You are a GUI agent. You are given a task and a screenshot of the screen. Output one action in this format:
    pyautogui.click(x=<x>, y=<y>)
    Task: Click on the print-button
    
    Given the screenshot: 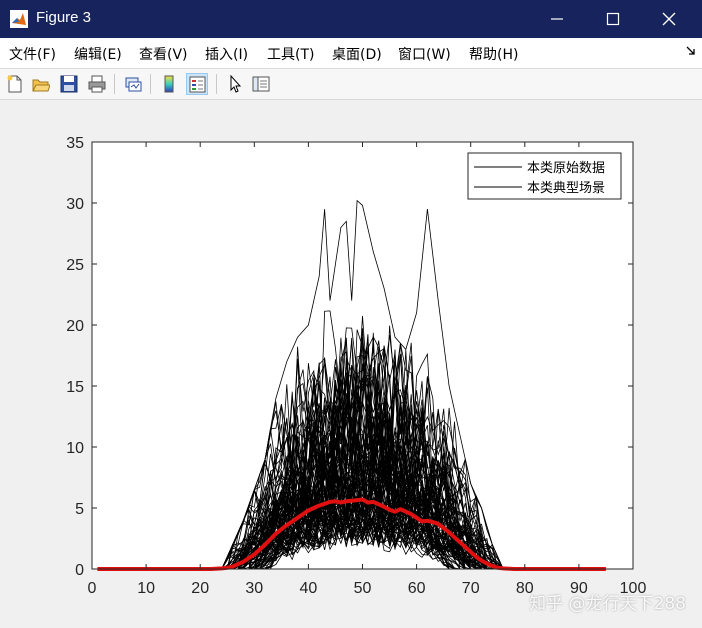 What is the action you would take?
    pyautogui.click(x=97, y=84)
    